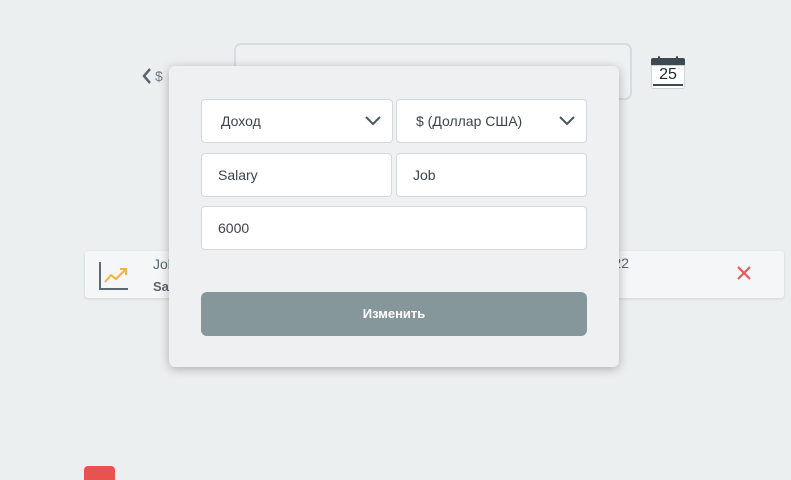 The height and width of the screenshot is (480, 791). I want to click on submit-button: Изменить, so click(394, 314).